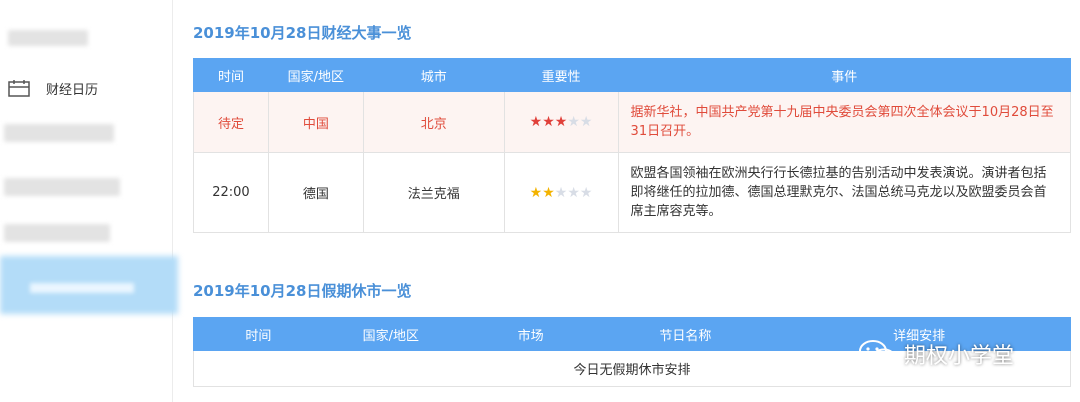 The image size is (1080, 402). What do you see at coordinates (877, 354) in the screenshot?
I see `wechat-icon` at bounding box center [877, 354].